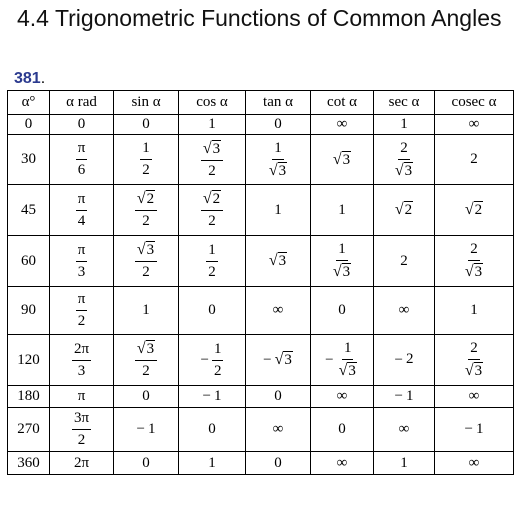  Describe the element at coordinates (212, 124) in the screenshot. I see `cell-cos: 1` at that location.